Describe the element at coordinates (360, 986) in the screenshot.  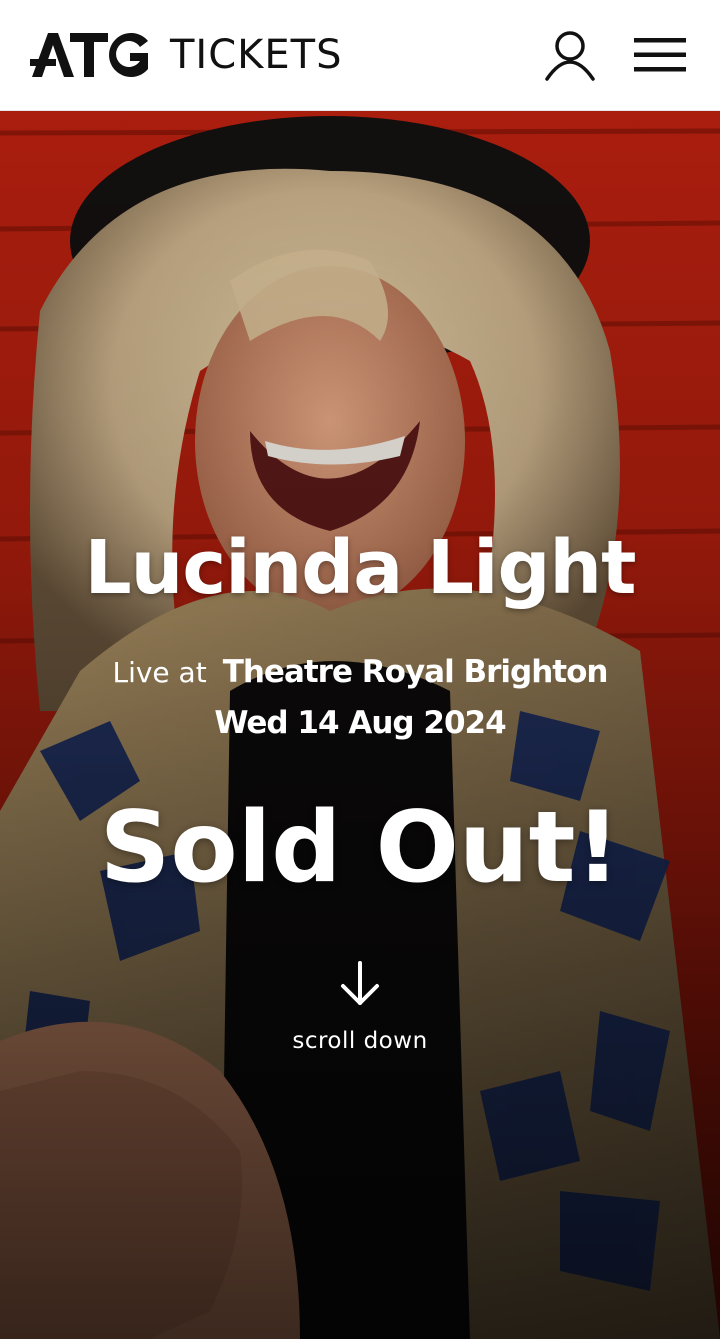
I see `arrow-down-icon` at that location.